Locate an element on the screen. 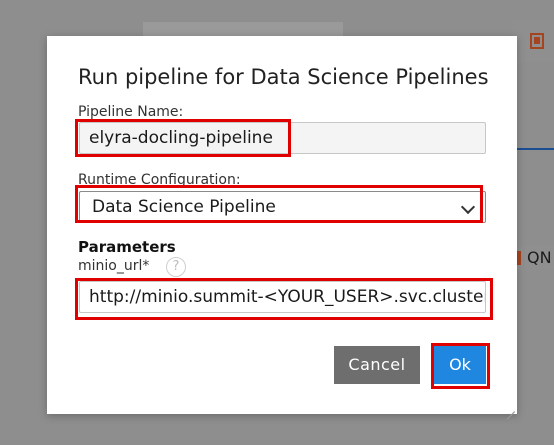 The image size is (554, 445). dialog-title: Run pipeline for Data Science Pipelines is located at coordinates (283, 77).